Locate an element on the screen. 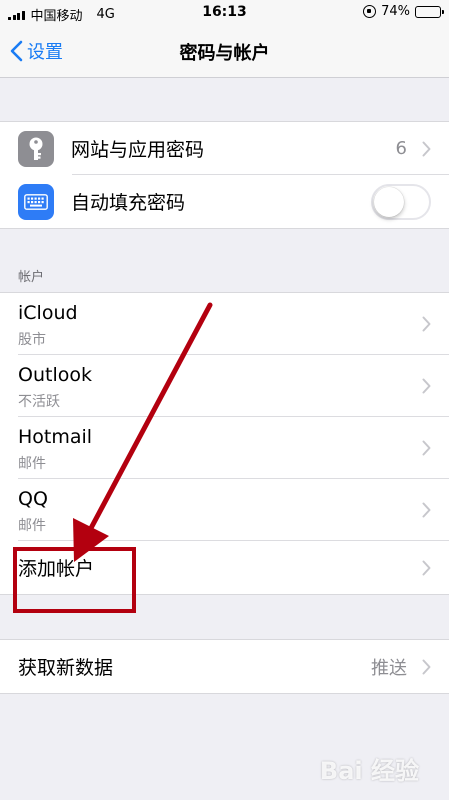 The width and height of the screenshot is (449, 800). annotation-highlight-box is located at coordinates (74, 580).